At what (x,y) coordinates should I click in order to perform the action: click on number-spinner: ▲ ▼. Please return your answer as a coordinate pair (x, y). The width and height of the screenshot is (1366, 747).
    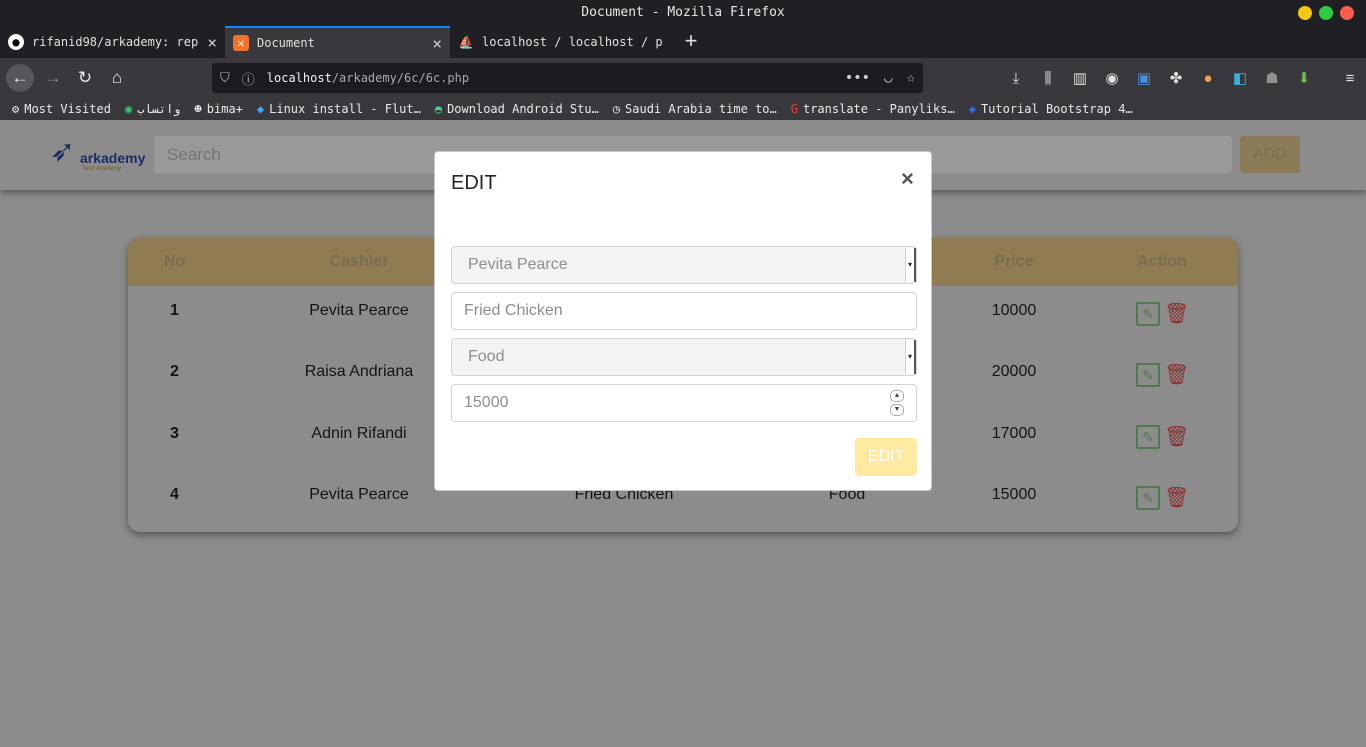
    Looking at the image, I should click on (897, 403).